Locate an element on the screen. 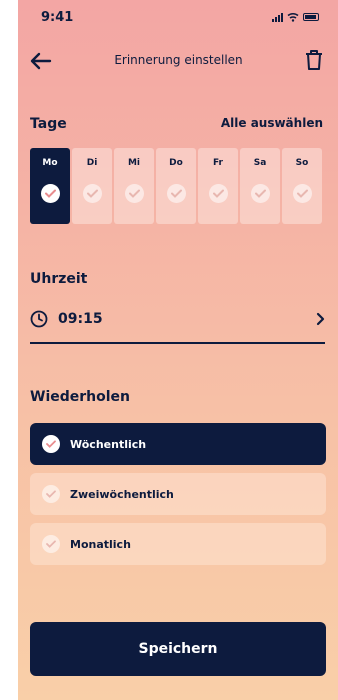  time-value: 09:15 is located at coordinates (80, 319).